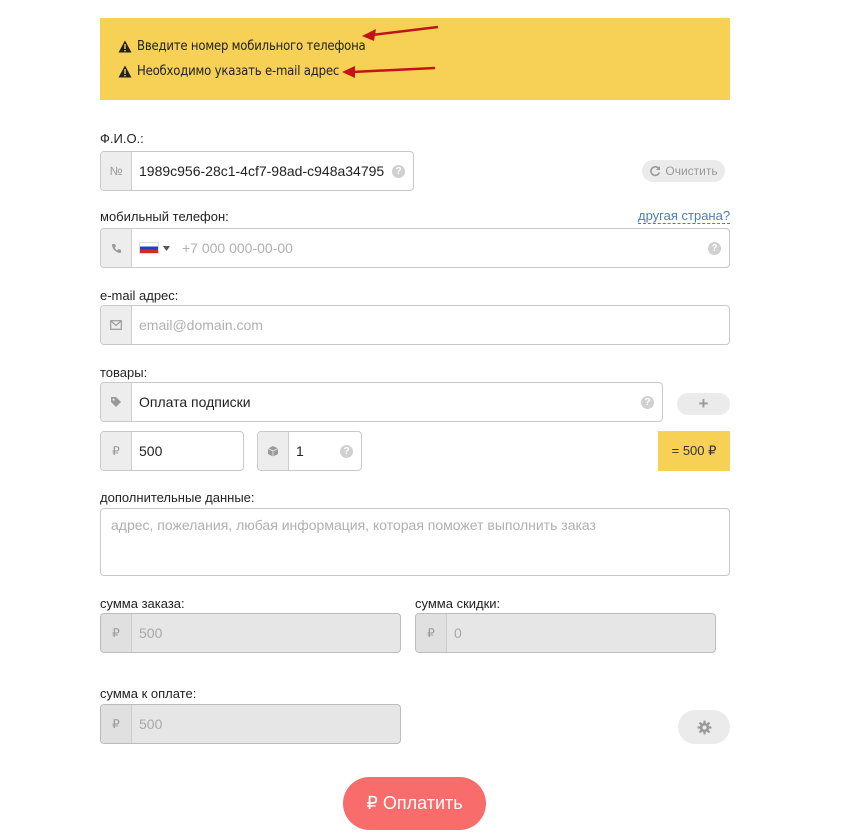 This screenshot has width=859, height=840. I want to click on russia-flag-icon, so click(149, 248).